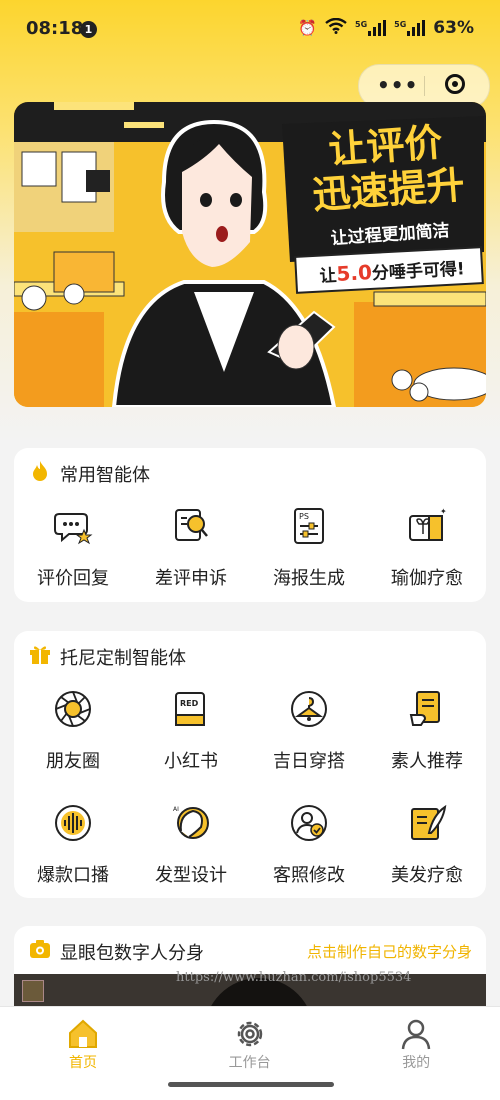 This screenshot has width=500, height=1100. Describe the element at coordinates (309, 875) in the screenshot. I see `agent-label: 客照修改` at that location.